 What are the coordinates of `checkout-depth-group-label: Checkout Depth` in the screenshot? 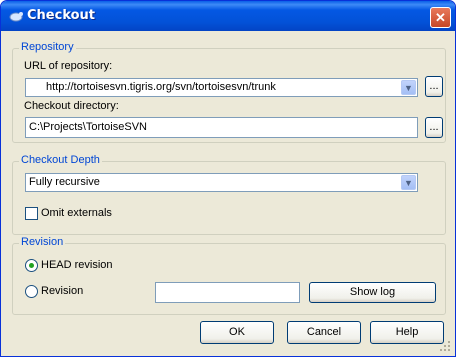 It's located at (60, 160).